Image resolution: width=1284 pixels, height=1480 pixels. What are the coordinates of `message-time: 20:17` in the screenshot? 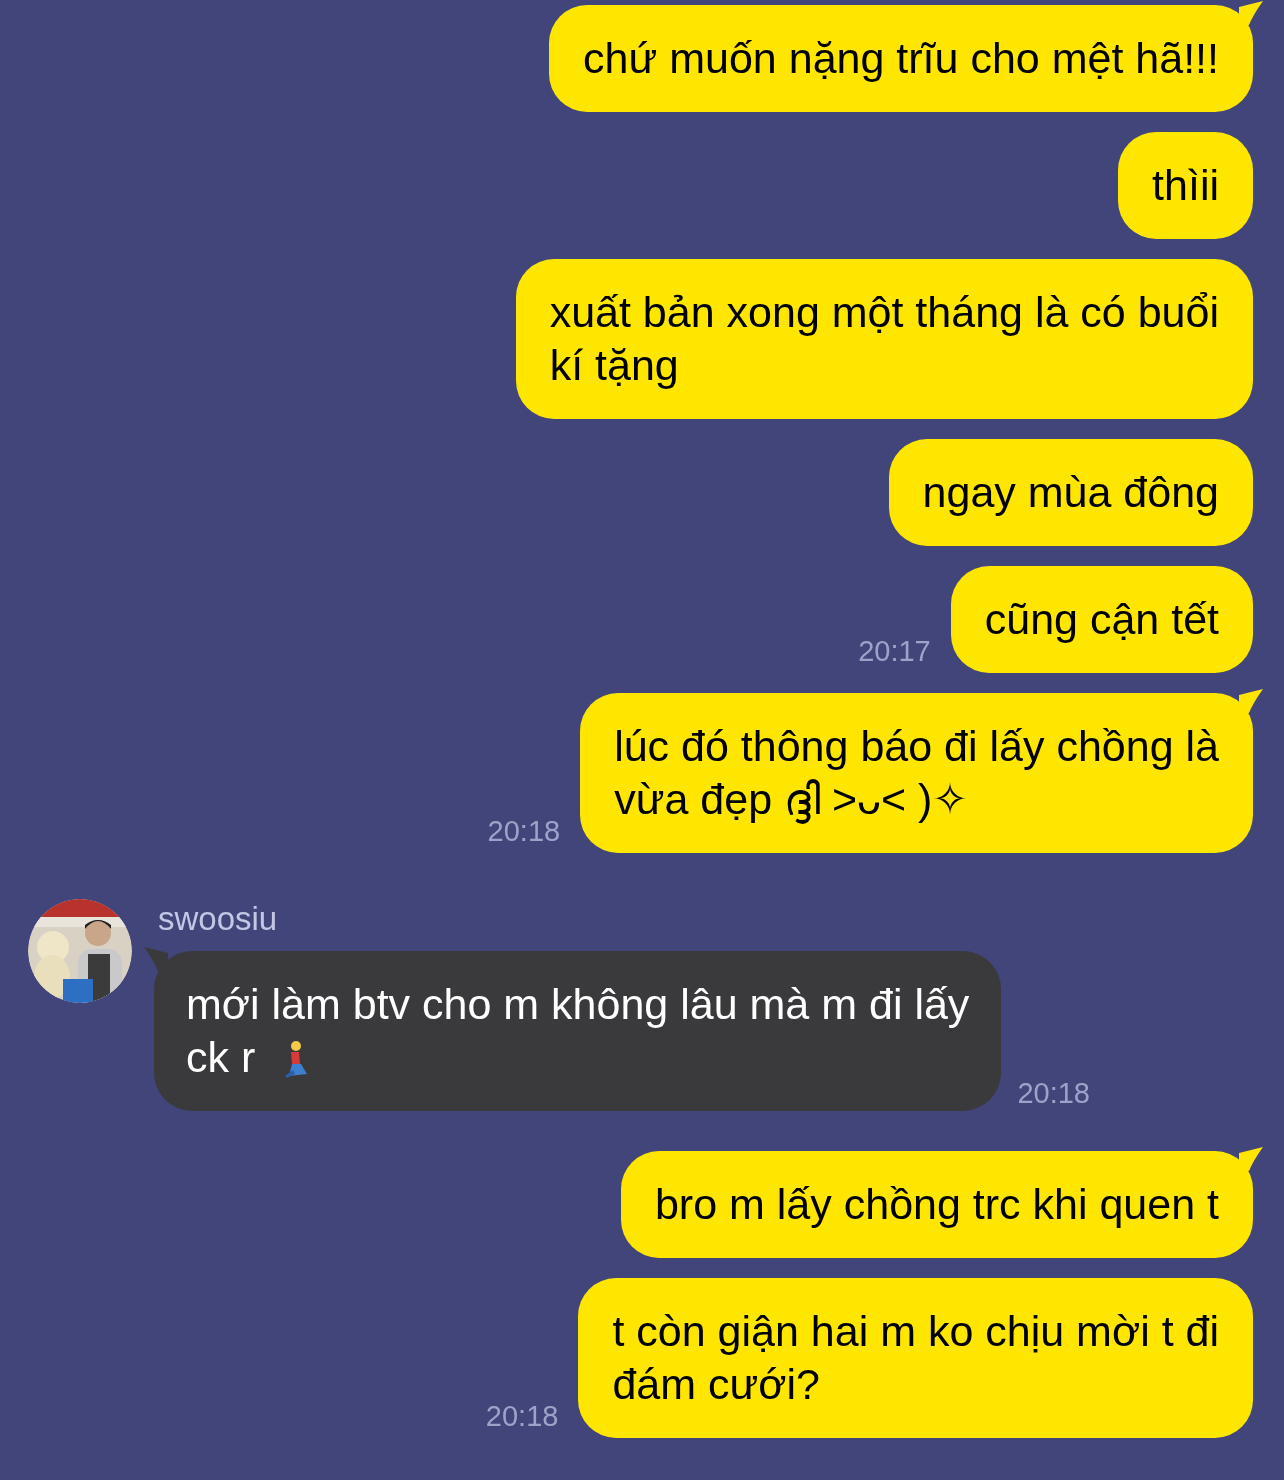 It's located at (894, 651).